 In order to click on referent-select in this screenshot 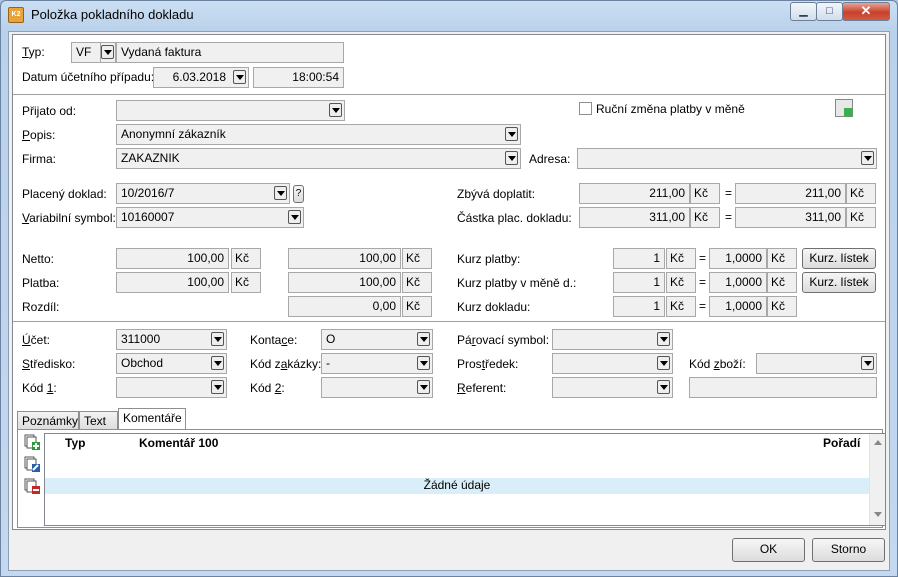, I will do `click(612, 387)`.